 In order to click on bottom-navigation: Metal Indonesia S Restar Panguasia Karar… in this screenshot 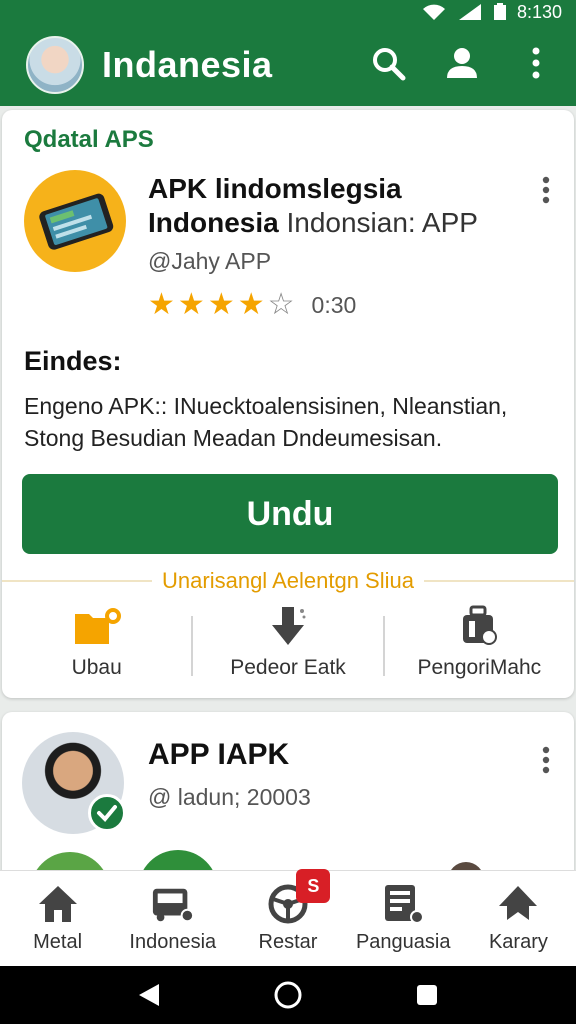, I will do `click(288, 917)`.